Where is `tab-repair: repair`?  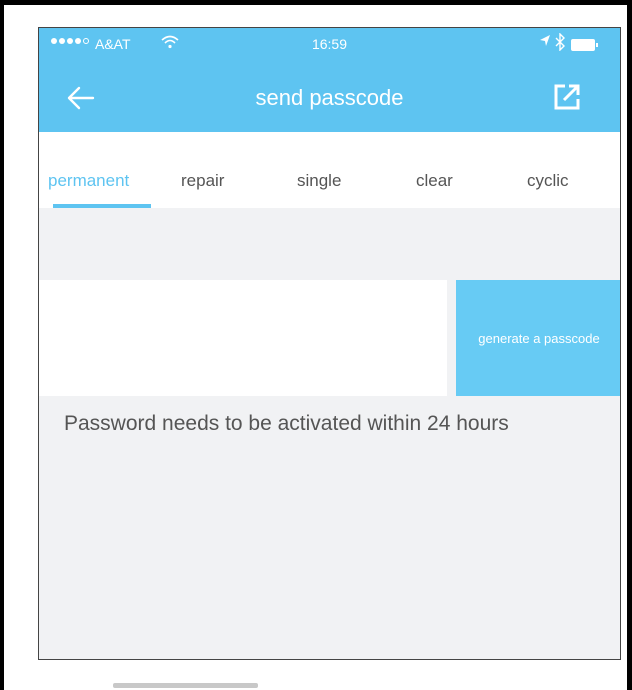 tab-repair: repair is located at coordinates (202, 181).